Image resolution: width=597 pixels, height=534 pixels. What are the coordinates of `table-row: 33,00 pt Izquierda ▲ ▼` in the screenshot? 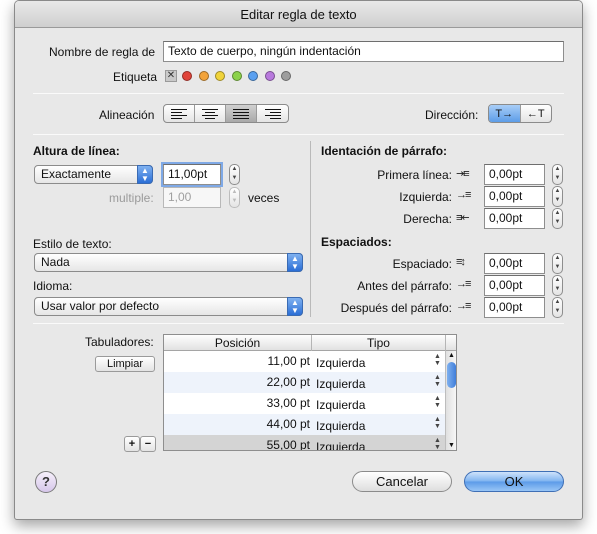 It's located at (305, 403).